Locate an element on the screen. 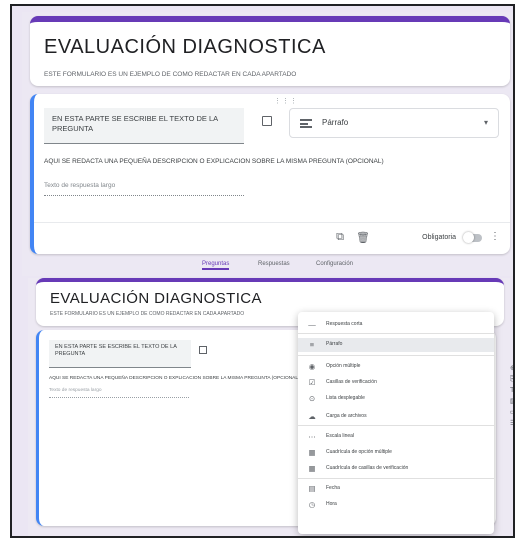 The height and width of the screenshot is (544, 529). form-title: EVALUACIÓN DIAGNOSTICA is located at coordinates (185, 47).